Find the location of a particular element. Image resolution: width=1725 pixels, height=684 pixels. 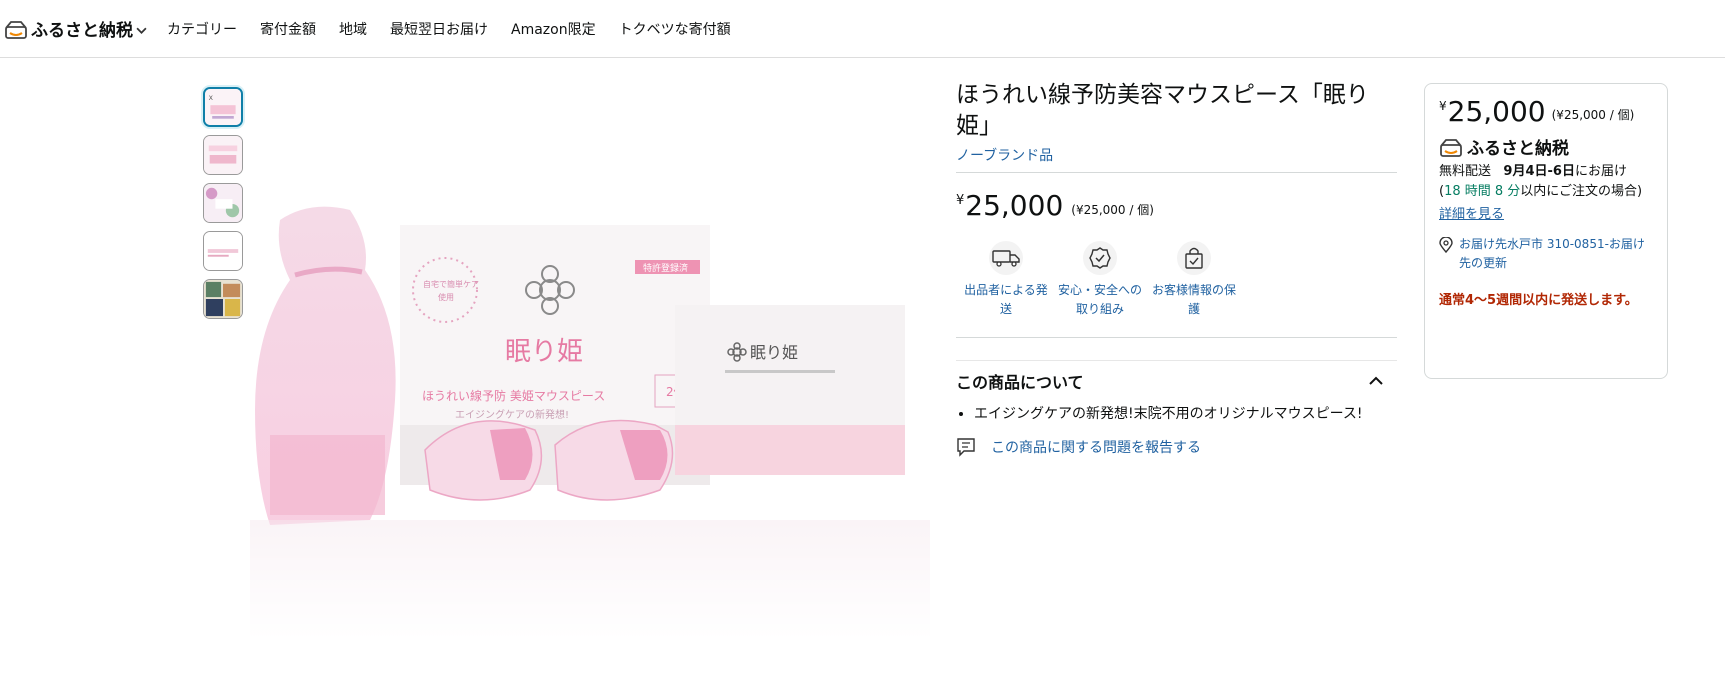

feature-label: 安心・安全への取り組み is located at coordinates (1099, 299).